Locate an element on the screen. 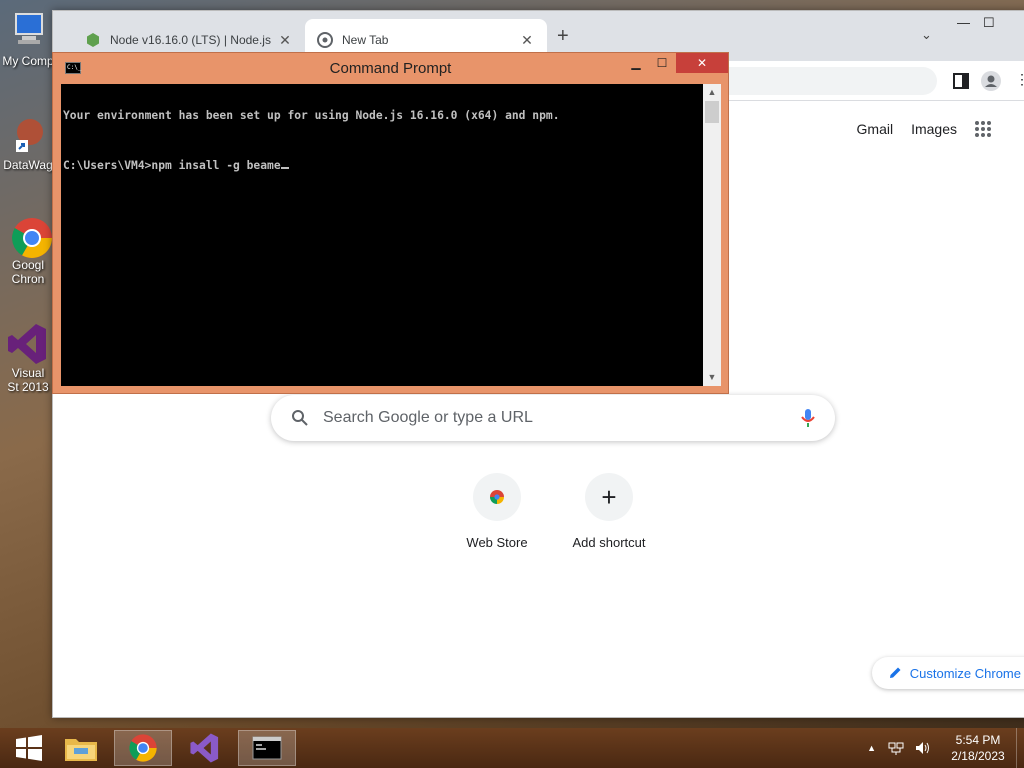 The image size is (1024, 768). gmail-link: Gmail is located at coordinates (875, 129).